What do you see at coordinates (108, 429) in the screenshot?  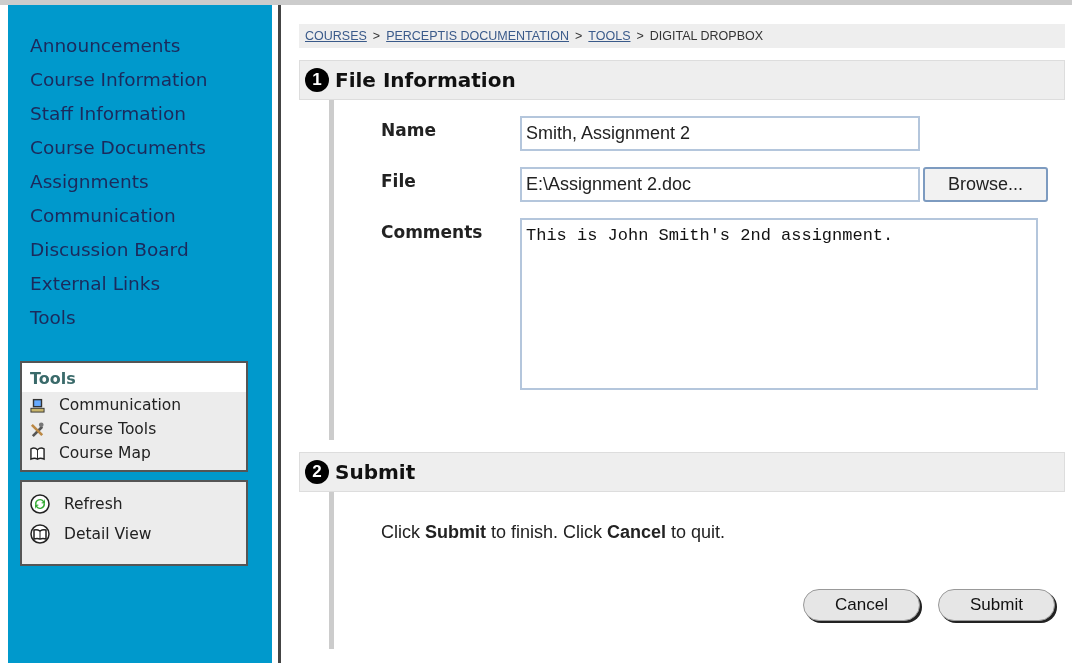 I see `tool-link: Course Tools` at bounding box center [108, 429].